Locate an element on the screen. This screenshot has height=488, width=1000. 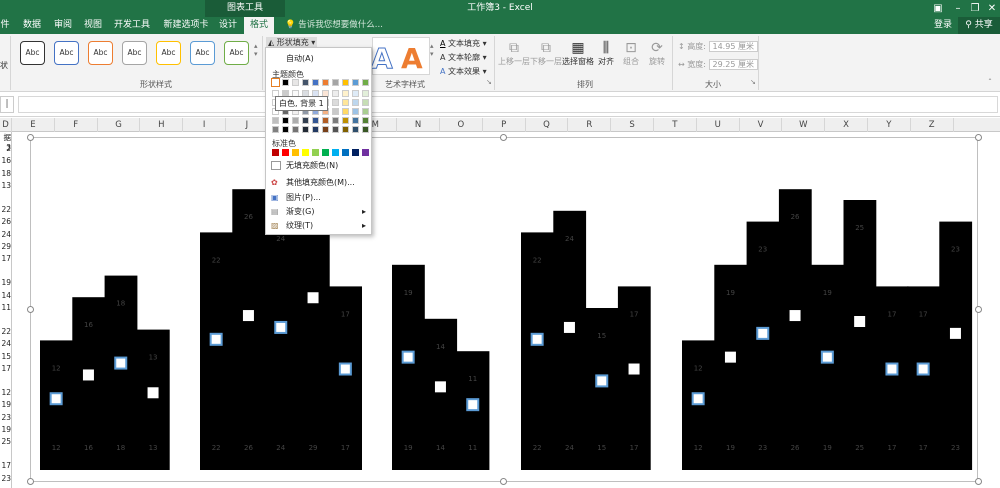
cell: 23 is located at coordinates (6, 478).